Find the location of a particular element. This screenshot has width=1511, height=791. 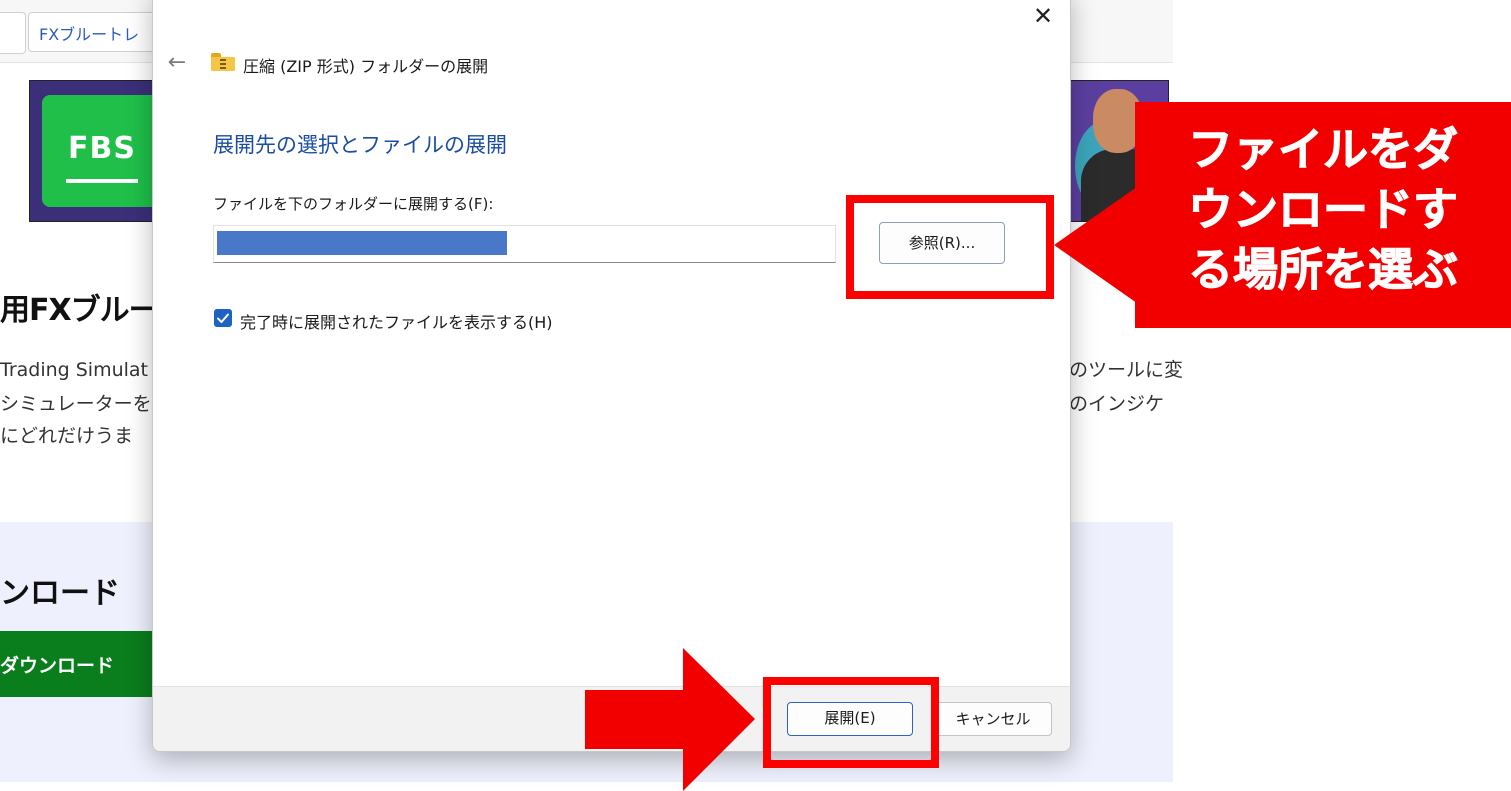

callout-line-2: ウンロードす is located at coordinates (1322, 210).